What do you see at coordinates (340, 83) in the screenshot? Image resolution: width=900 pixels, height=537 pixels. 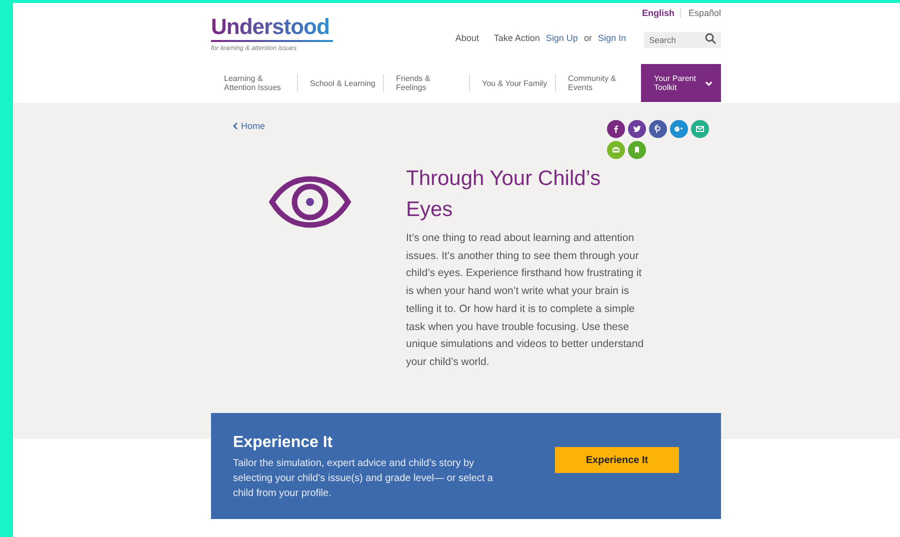 I see `nav-tab: School & Learning` at bounding box center [340, 83].